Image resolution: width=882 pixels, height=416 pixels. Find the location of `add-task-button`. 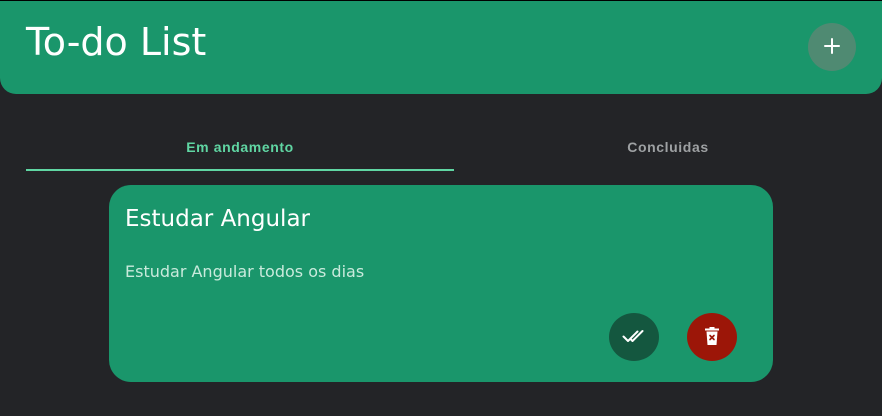

add-task-button is located at coordinates (832, 47).